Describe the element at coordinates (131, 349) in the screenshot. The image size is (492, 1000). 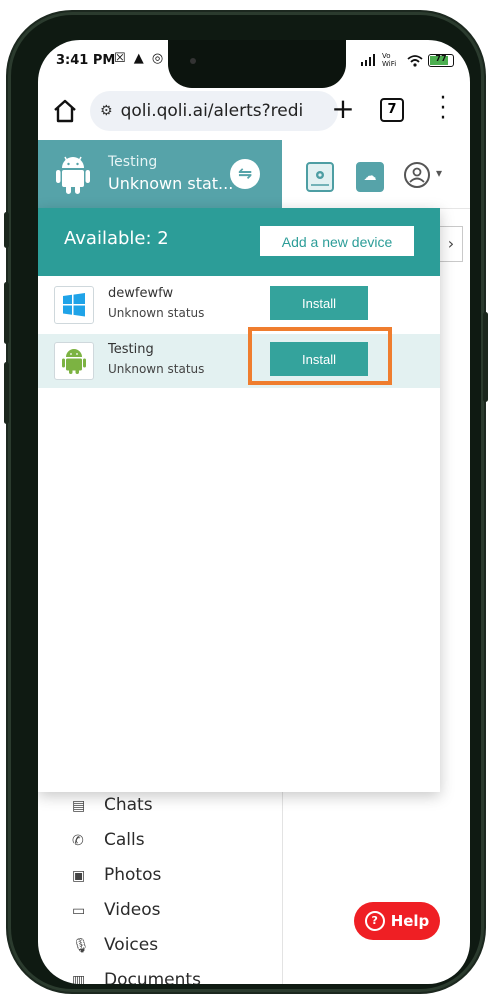
I see `device-row-name: Testing` at that location.